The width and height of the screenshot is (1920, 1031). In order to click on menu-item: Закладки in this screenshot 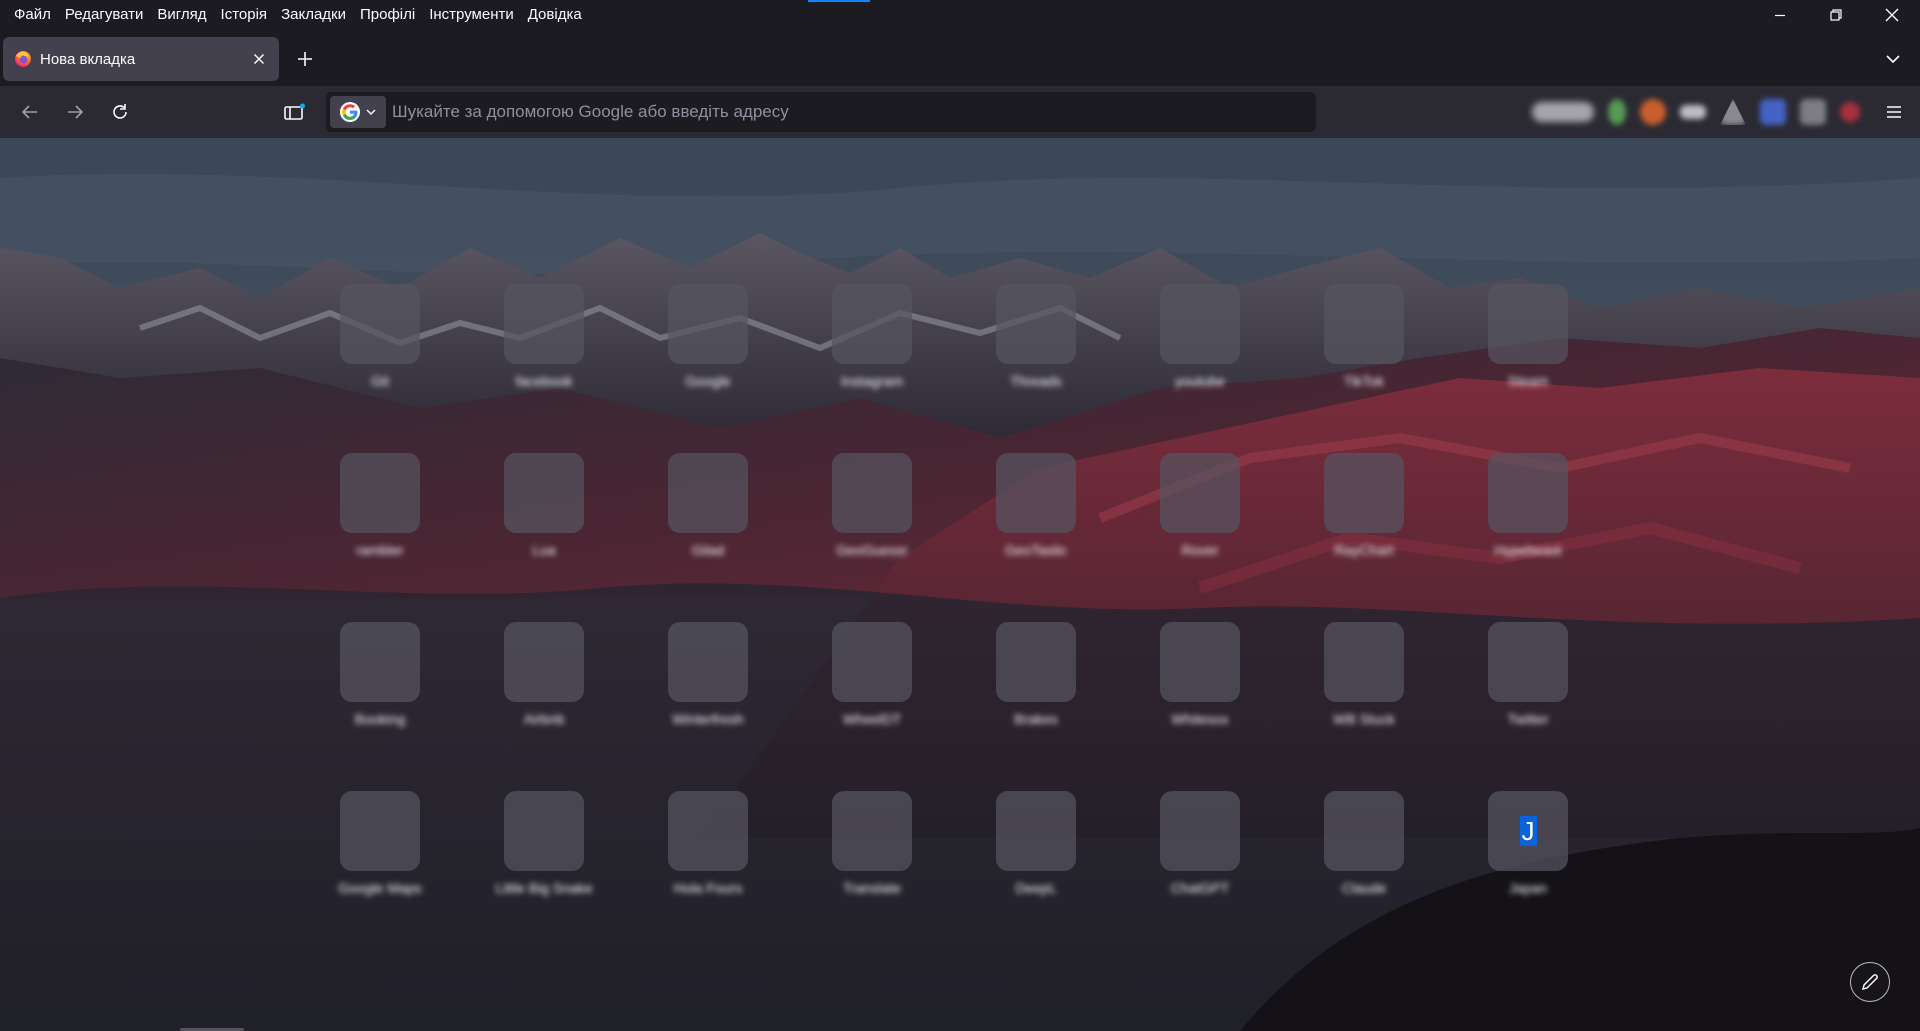, I will do `click(313, 15)`.